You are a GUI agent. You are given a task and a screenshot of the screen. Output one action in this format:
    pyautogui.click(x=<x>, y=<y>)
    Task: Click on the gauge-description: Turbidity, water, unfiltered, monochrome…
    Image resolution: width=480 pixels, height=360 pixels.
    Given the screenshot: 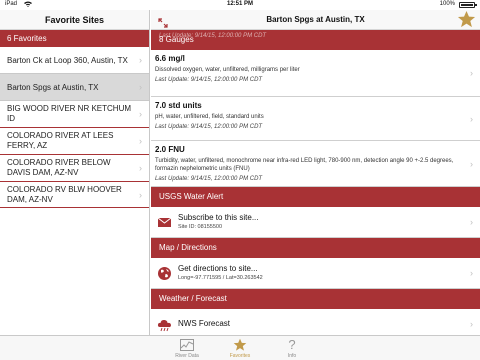 What is the action you would take?
    pyautogui.click(x=304, y=165)
    